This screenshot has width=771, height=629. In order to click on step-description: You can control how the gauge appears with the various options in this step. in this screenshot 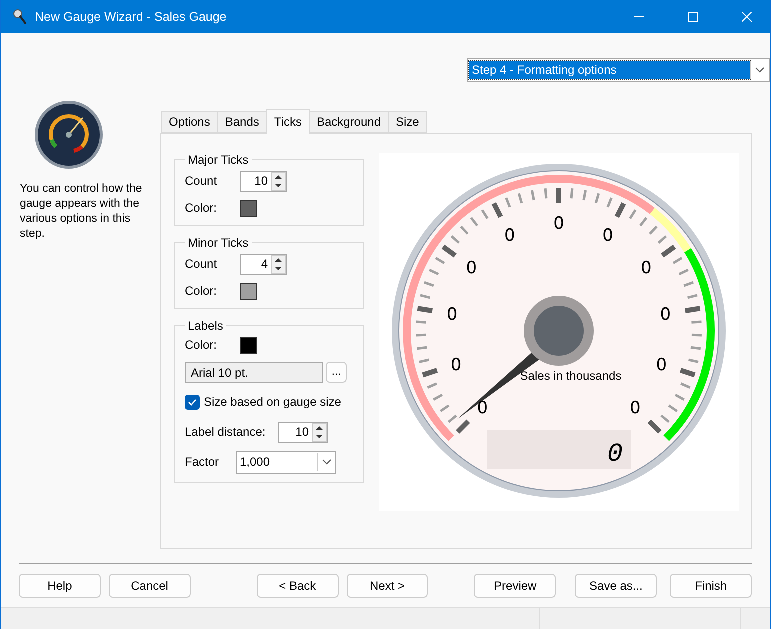, I will do `click(82, 212)`.